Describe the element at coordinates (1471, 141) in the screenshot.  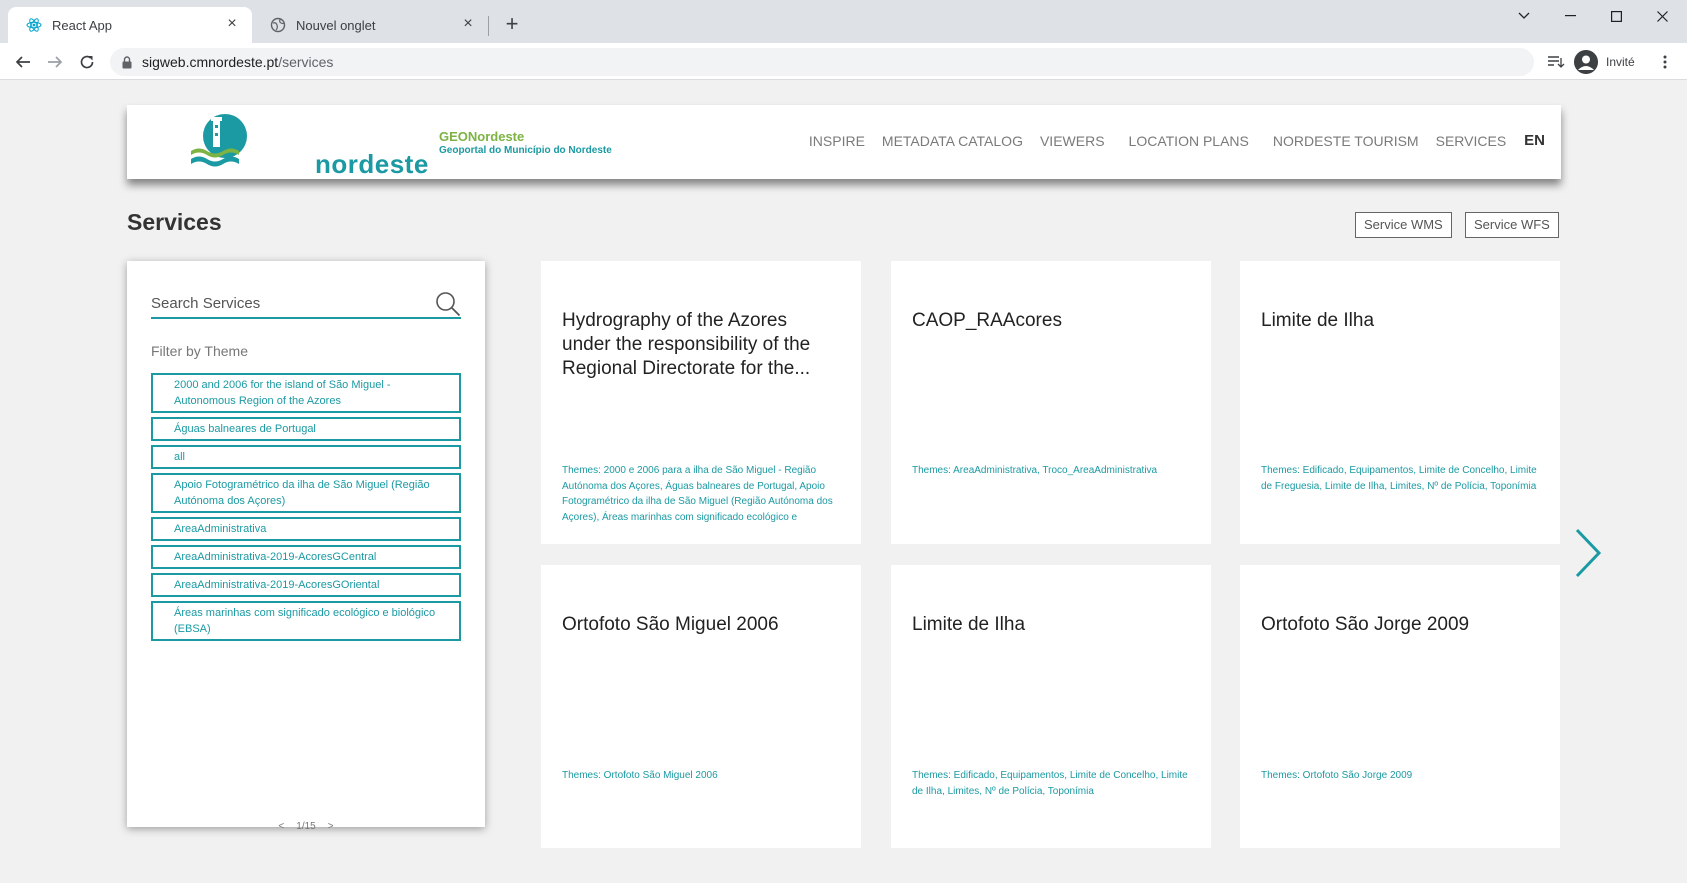
I see `menu-item-services: SERVICES` at that location.